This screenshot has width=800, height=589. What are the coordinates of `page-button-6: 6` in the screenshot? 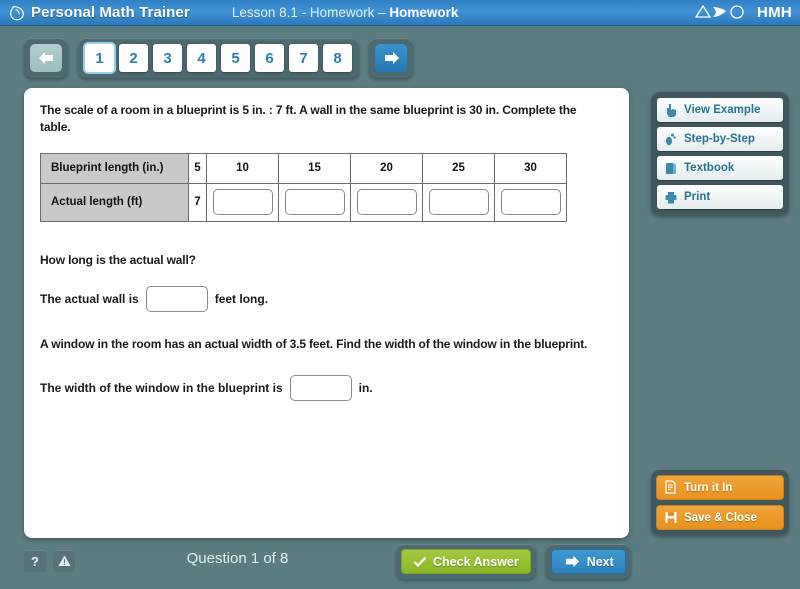 It's located at (269, 58).